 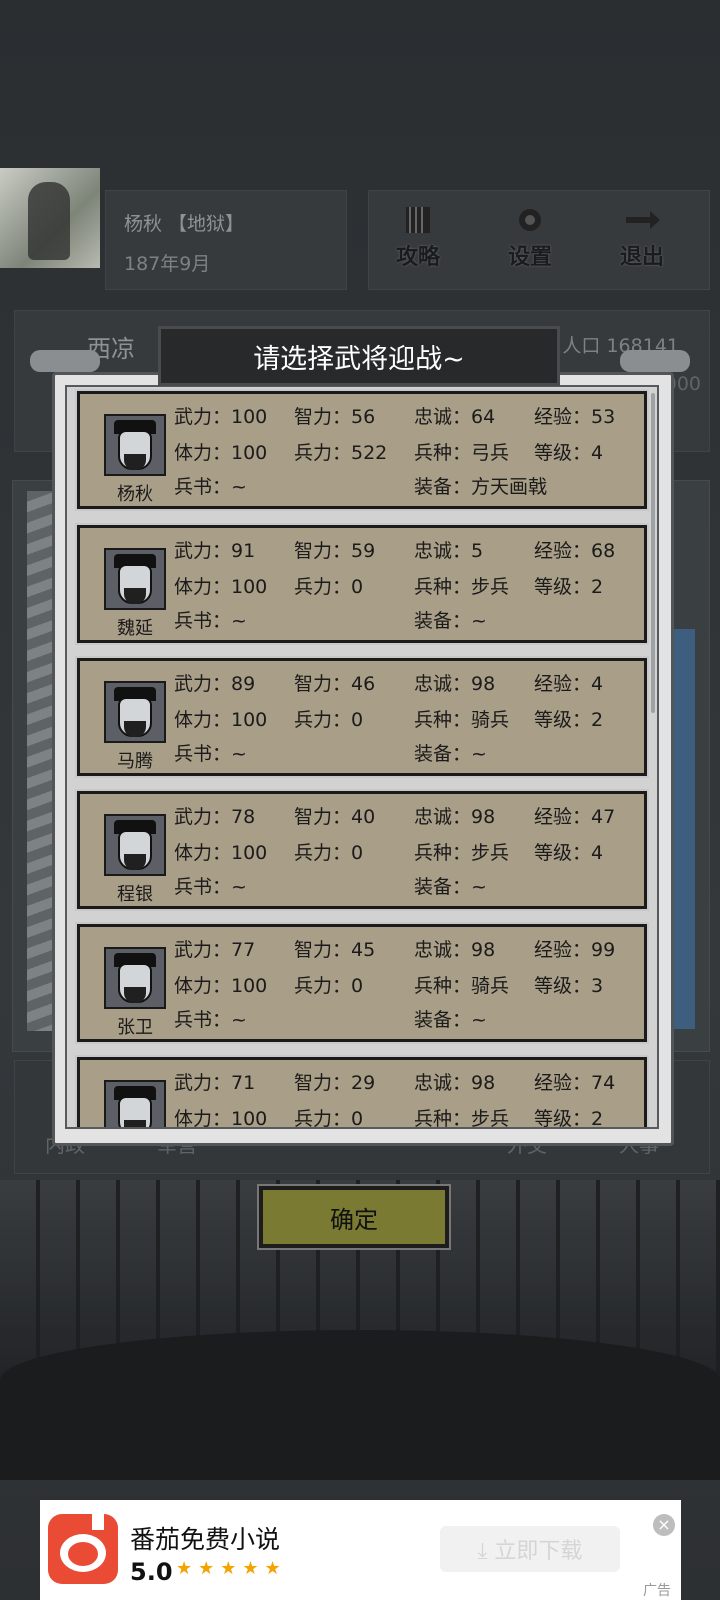 I want to click on stat-zhili: 智力：59, so click(x=335, y=551).